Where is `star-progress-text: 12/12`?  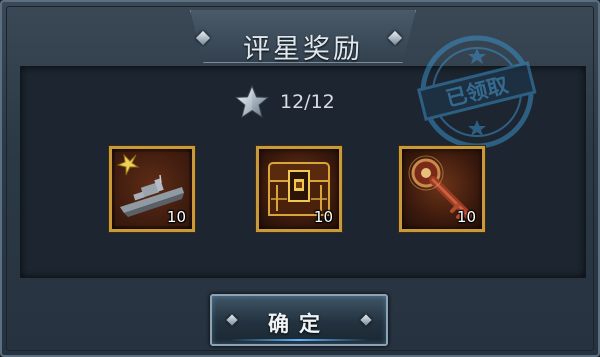 star-progress-text: 12/12 is located at coordinates (307, 102).